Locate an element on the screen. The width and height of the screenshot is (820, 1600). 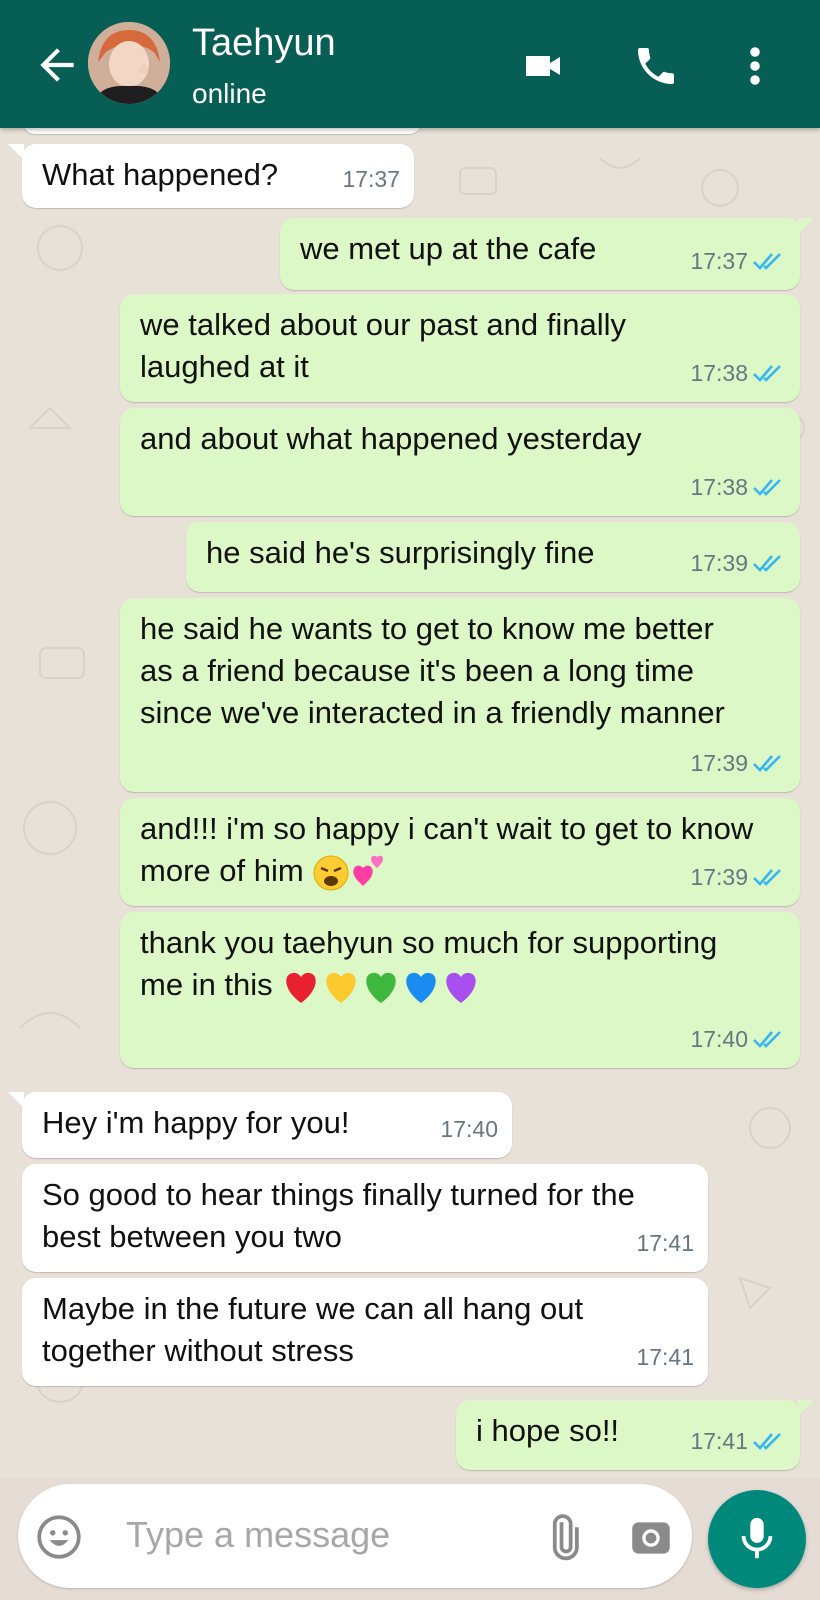
red-heart-emoji is located at coordinates (301, 987).